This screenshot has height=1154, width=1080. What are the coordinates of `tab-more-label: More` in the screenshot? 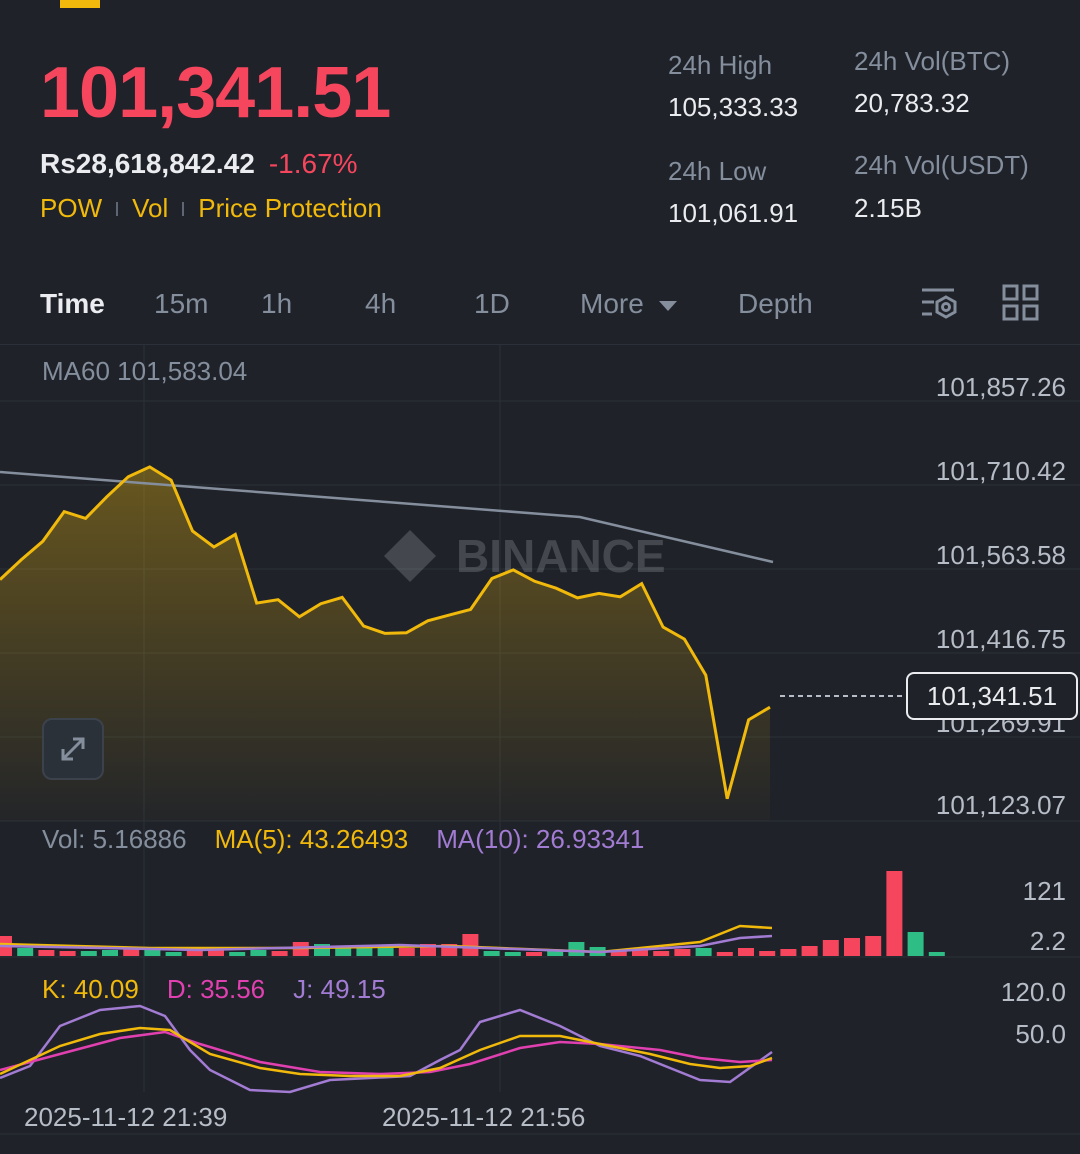 It's located at (612, 303).